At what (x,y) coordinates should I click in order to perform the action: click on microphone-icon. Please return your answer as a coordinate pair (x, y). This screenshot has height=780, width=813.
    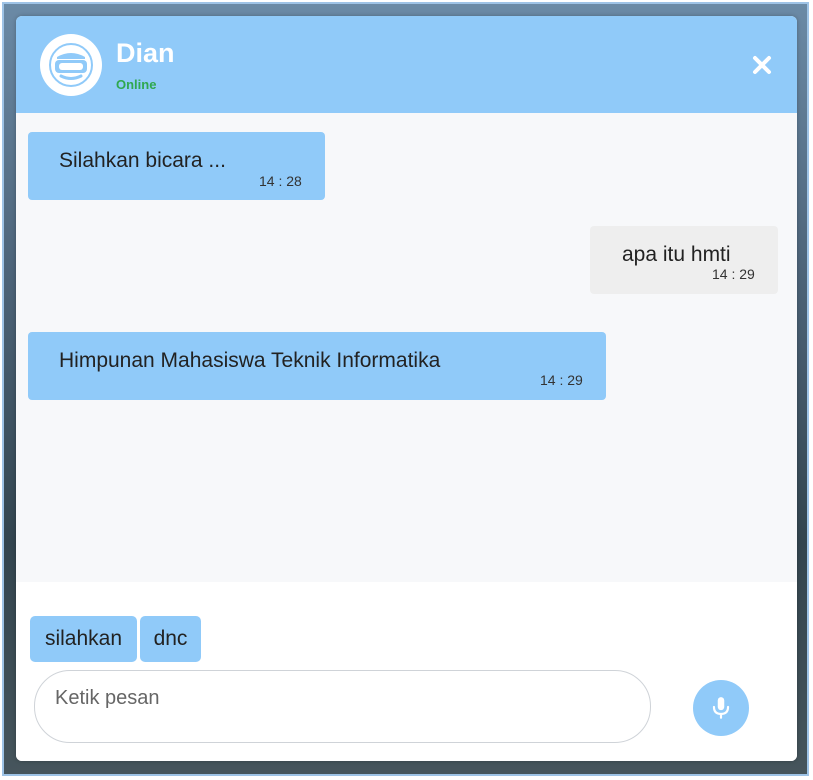
    Looking at the image, I should click on (721, 708).